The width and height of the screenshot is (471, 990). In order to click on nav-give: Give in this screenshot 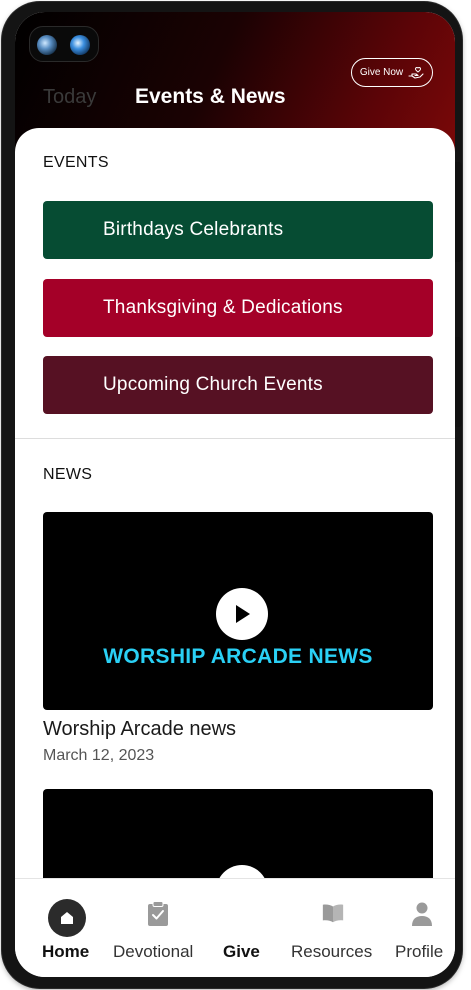, I will do `click(243, 928)`.